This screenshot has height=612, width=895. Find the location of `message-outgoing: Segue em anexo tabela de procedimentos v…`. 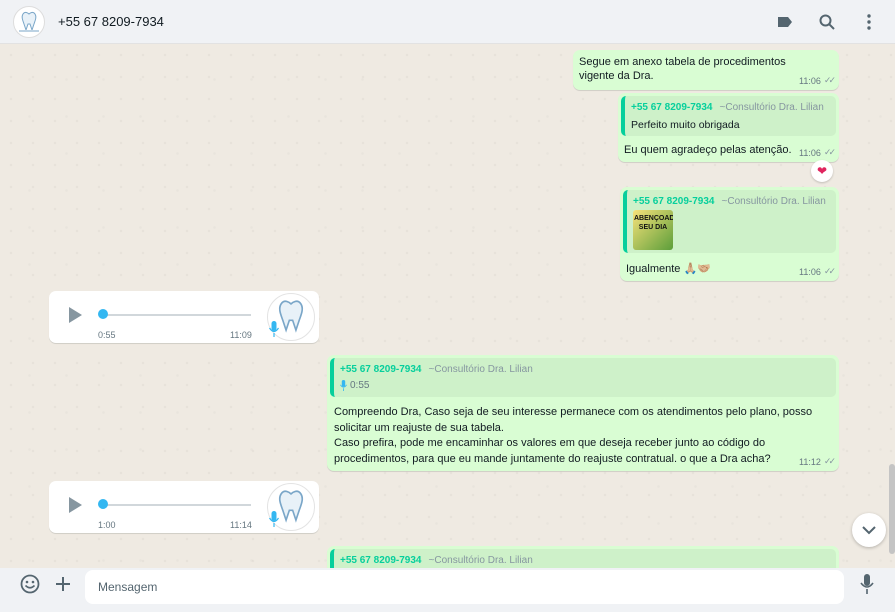

message-outgoing: Segue em anexo tabela de procedimentos v… is located at coordinates (706, 70).